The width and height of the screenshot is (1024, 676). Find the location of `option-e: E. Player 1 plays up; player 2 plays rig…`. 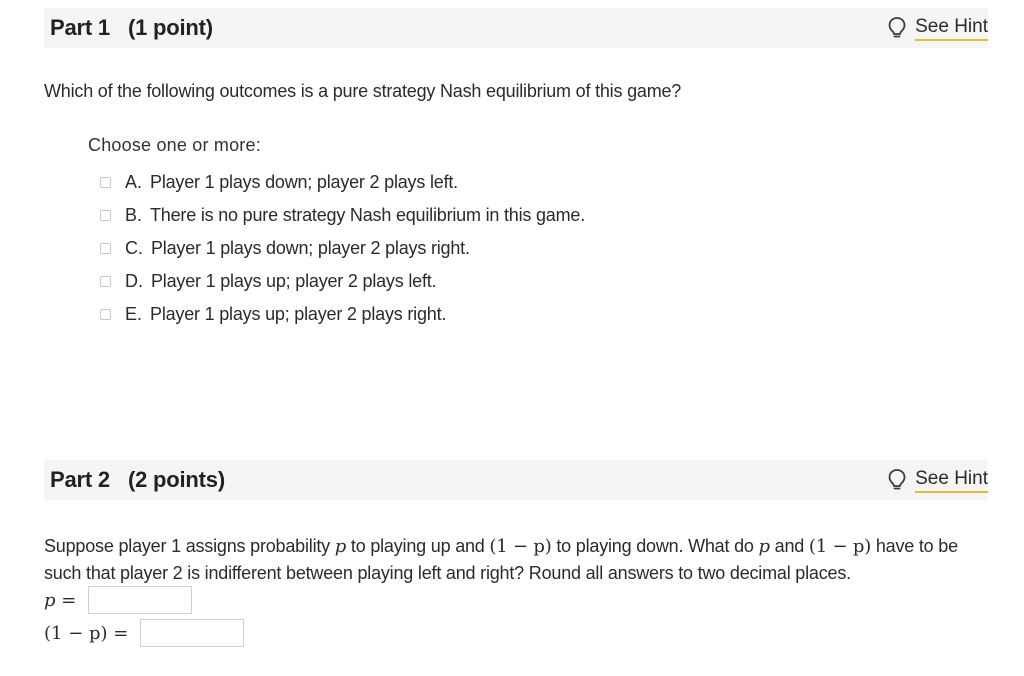

option-e: E. Player 1 plays up; player 2 plays rig… is located at coordinates (342, 314).